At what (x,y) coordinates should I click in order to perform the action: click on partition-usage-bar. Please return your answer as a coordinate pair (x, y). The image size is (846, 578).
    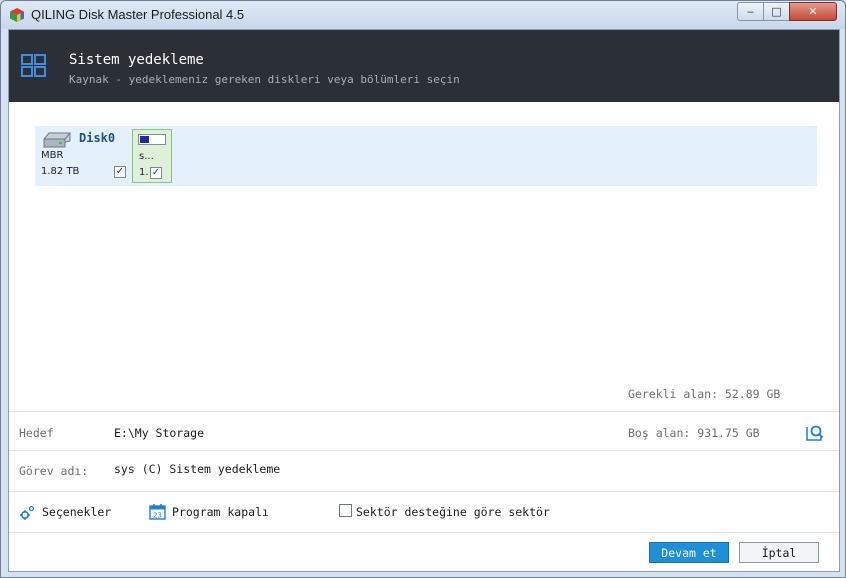
    Looking at the image, I should click on (152, 139).